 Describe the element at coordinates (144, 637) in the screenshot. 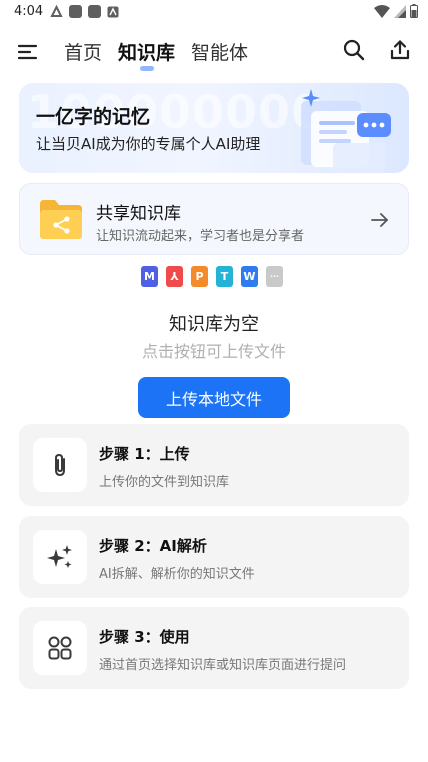

I see `step-title: 步骤 3：使用` at that location.